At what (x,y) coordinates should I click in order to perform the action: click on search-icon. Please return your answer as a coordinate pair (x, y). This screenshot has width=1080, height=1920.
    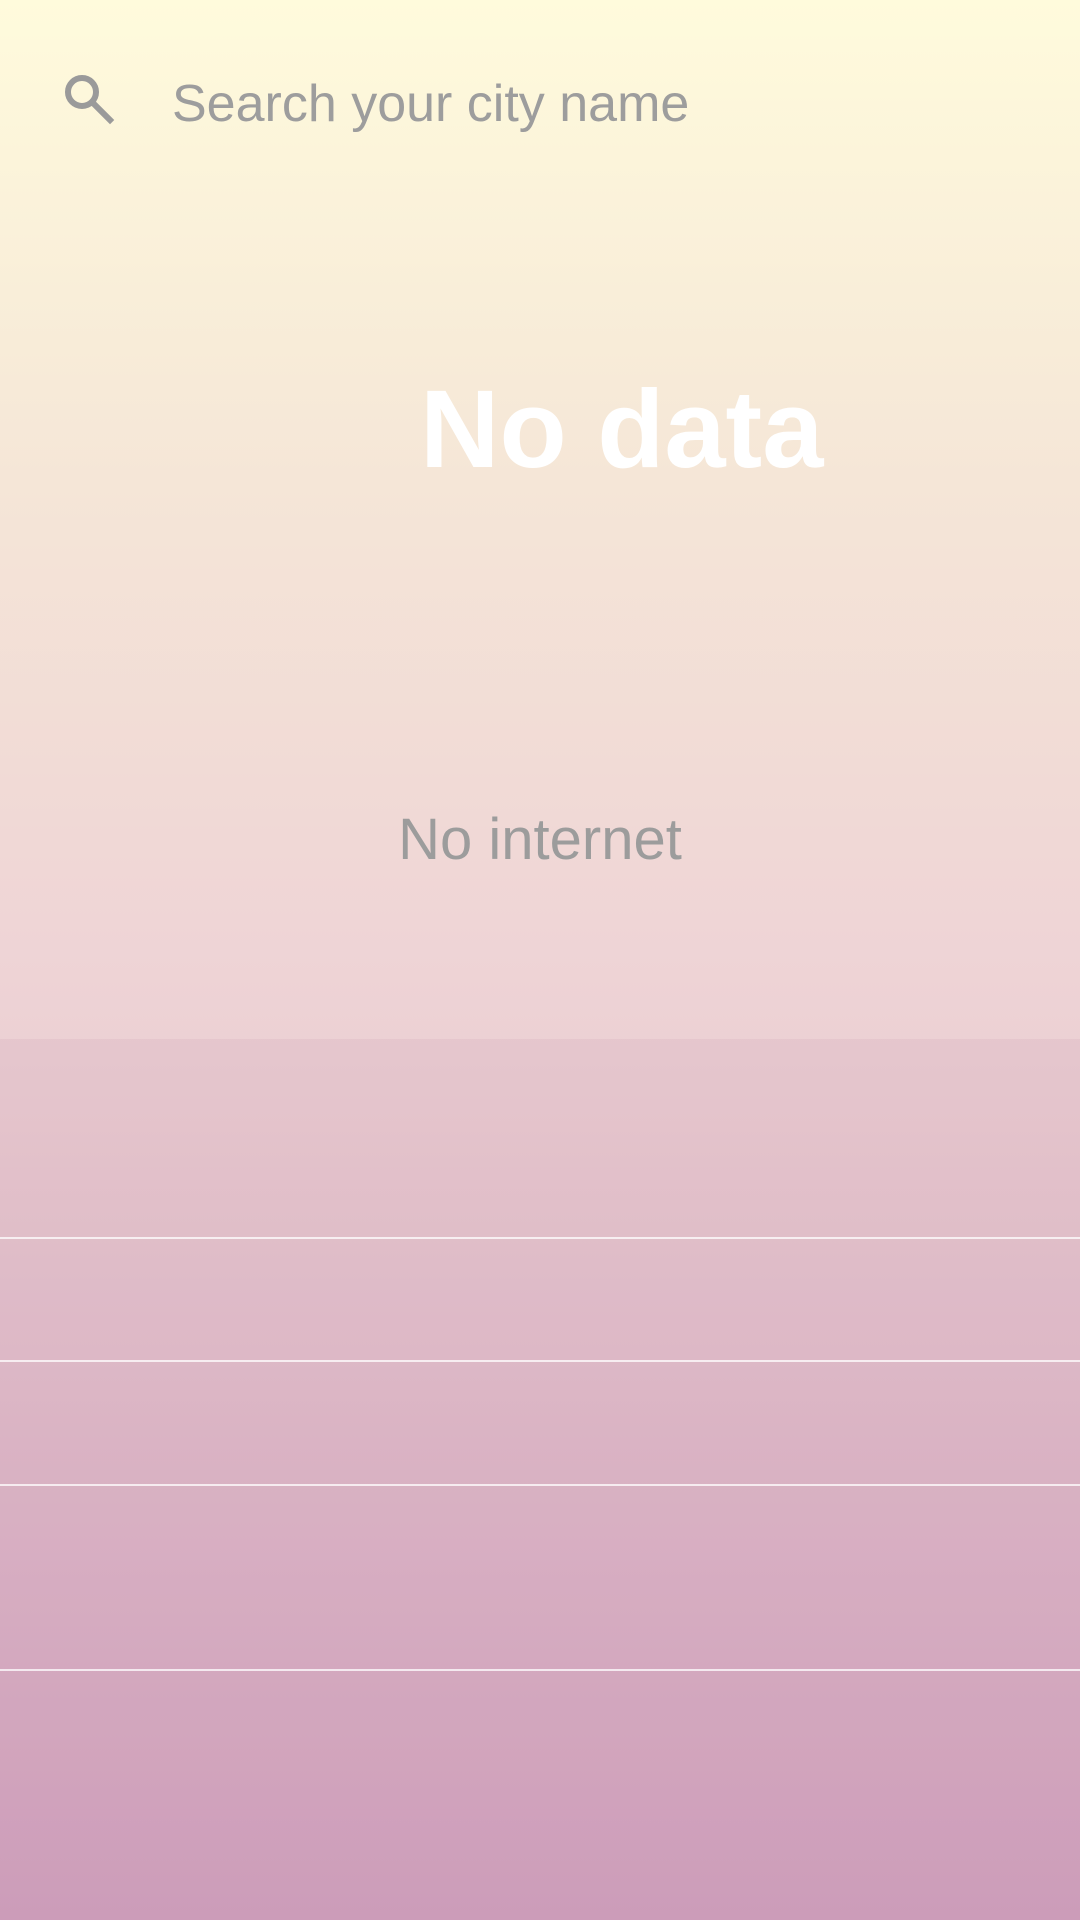
    Looking at the image, I should click on (88, 98).